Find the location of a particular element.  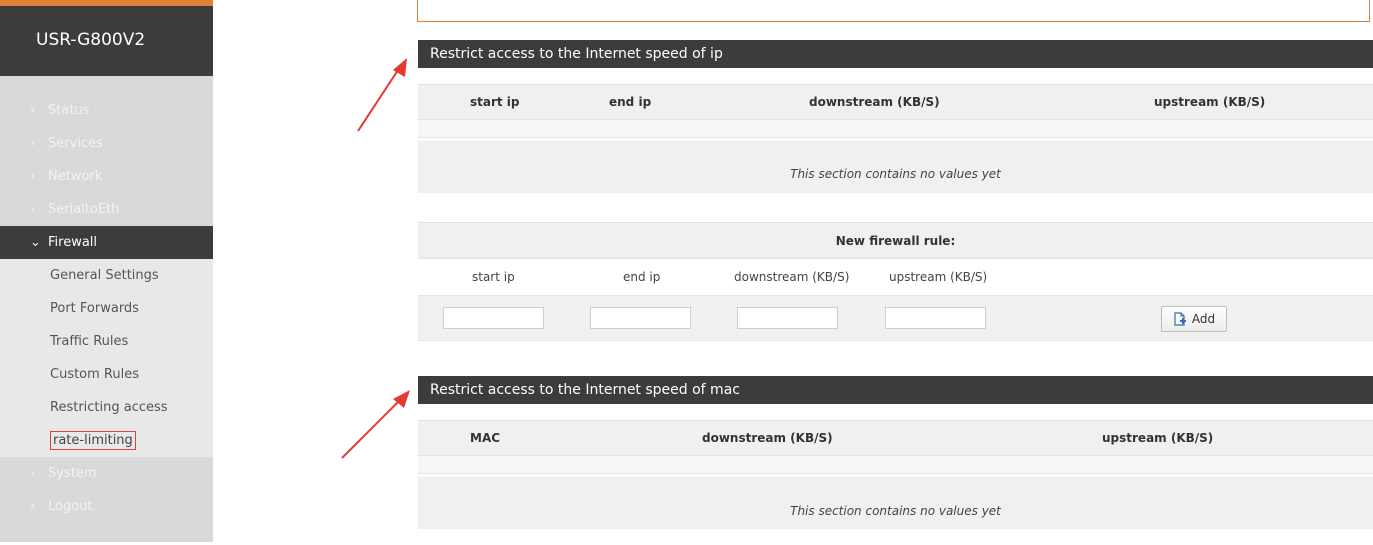

menu-item-label: System is located at coordinates (72, 473).